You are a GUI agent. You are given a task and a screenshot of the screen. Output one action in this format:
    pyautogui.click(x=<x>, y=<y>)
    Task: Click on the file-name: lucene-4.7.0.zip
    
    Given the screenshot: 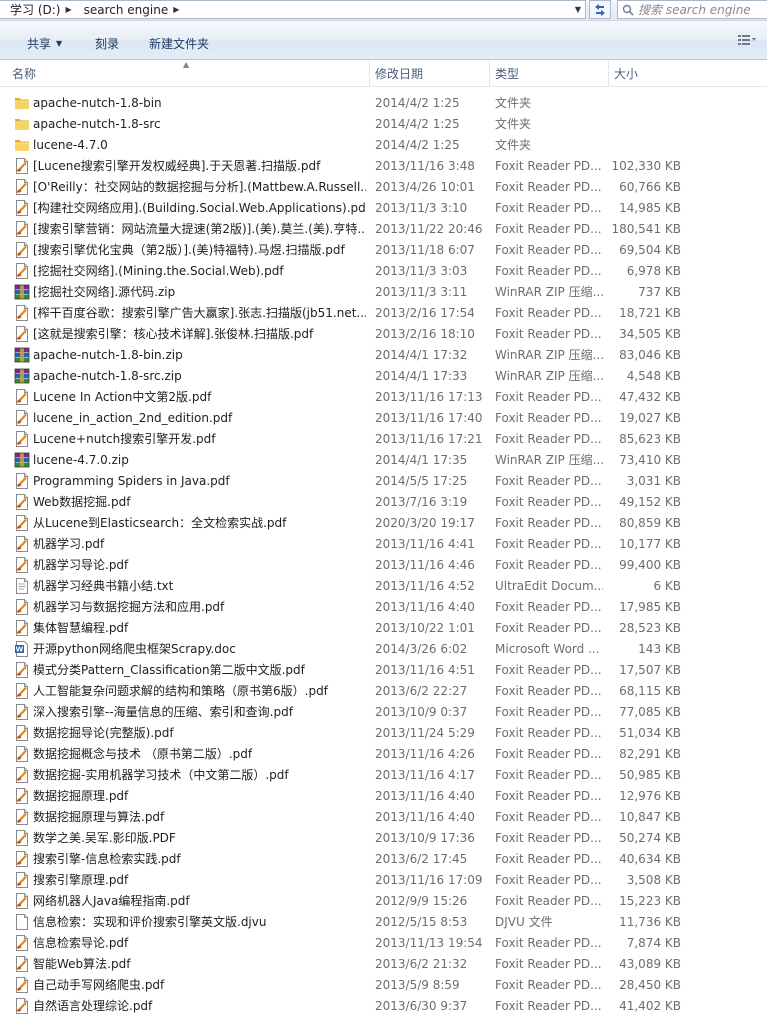 What is the action you would take?
    pyautogui.click(x=81, y=460)
    